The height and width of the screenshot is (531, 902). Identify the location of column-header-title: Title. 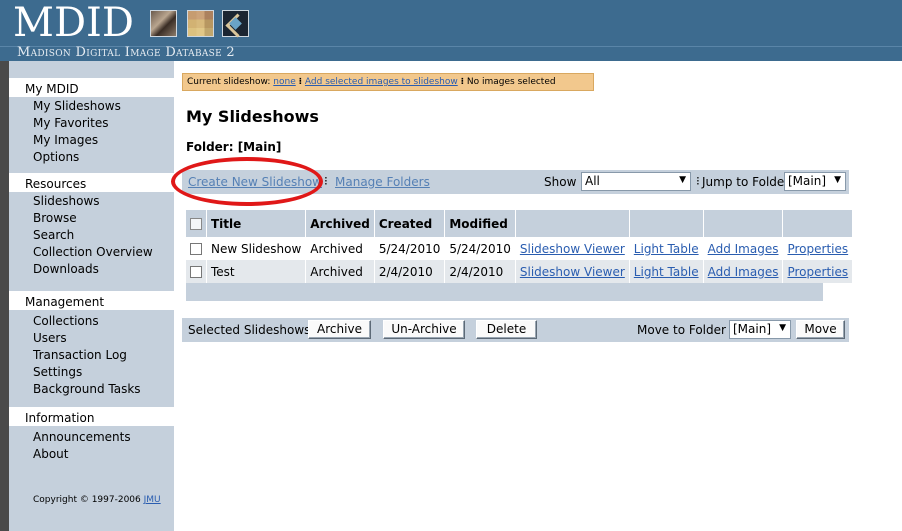
(256, 223).